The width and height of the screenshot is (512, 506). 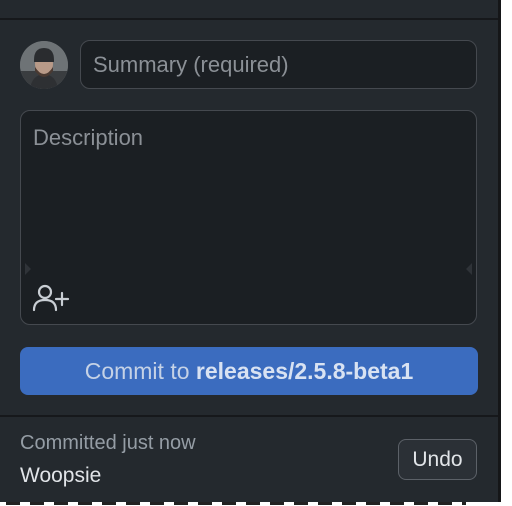 What do you see at coordinates (140, 371) in the screenshot?
I see `commit-button-prefix: Commit to` at bounding box center [140, 371].